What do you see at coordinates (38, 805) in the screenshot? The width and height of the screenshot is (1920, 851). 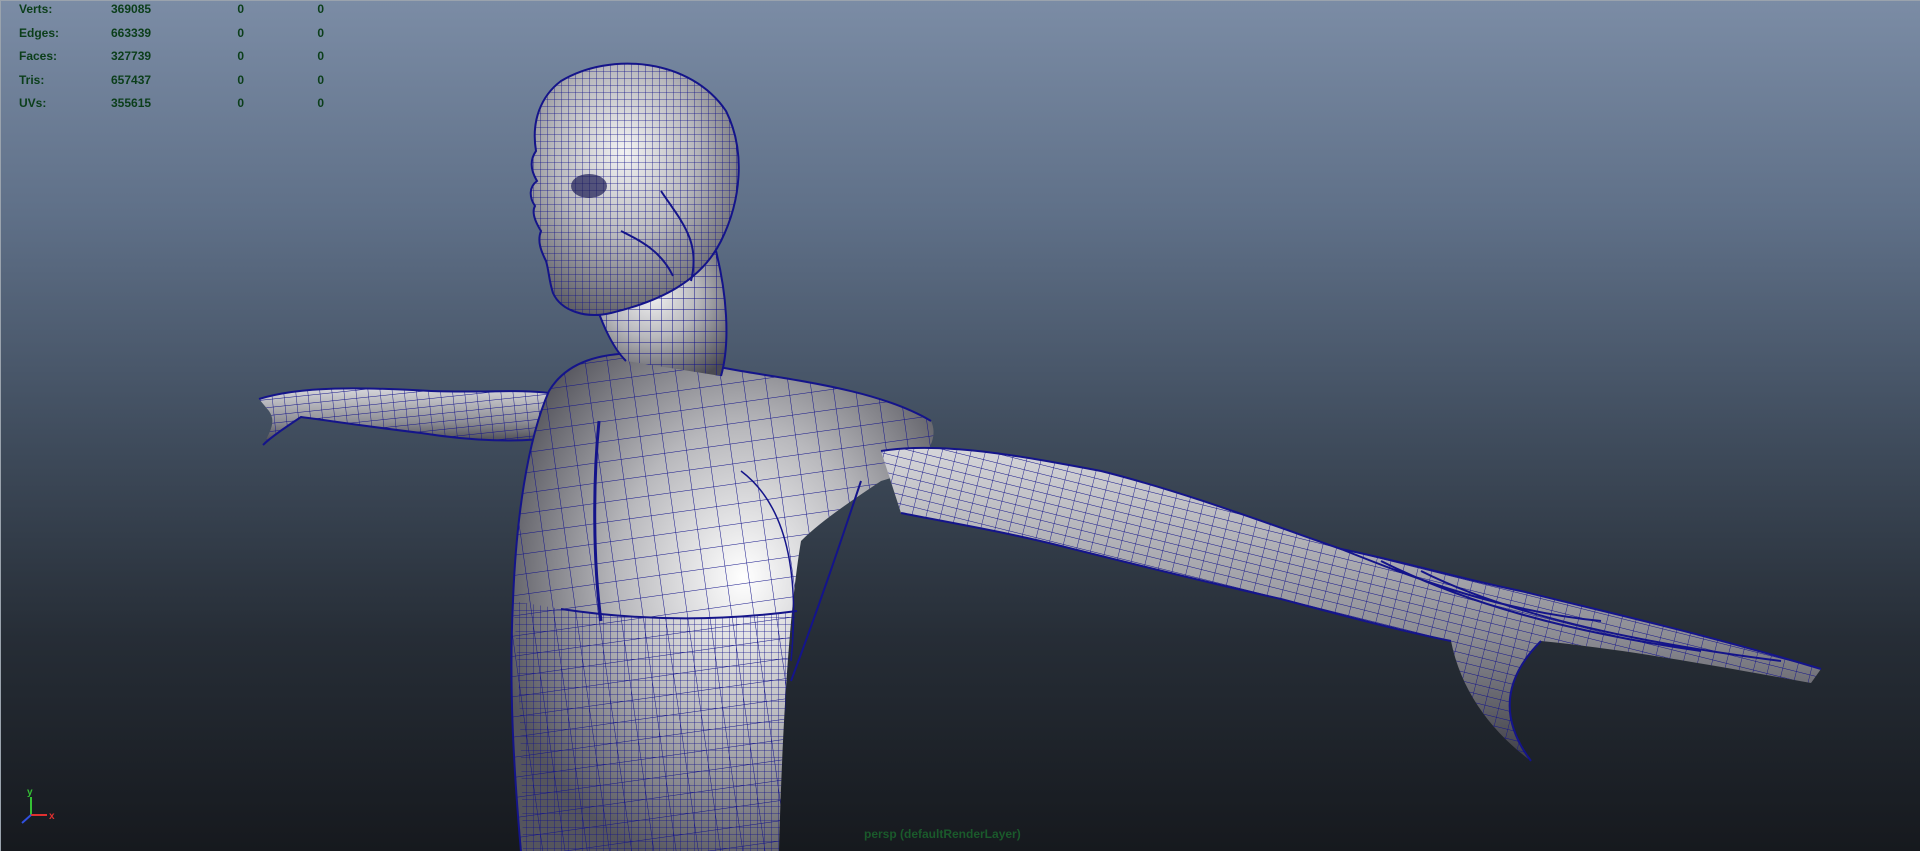 I see `axis-gizmo-icon: y x` at bounding box center [38, 805].